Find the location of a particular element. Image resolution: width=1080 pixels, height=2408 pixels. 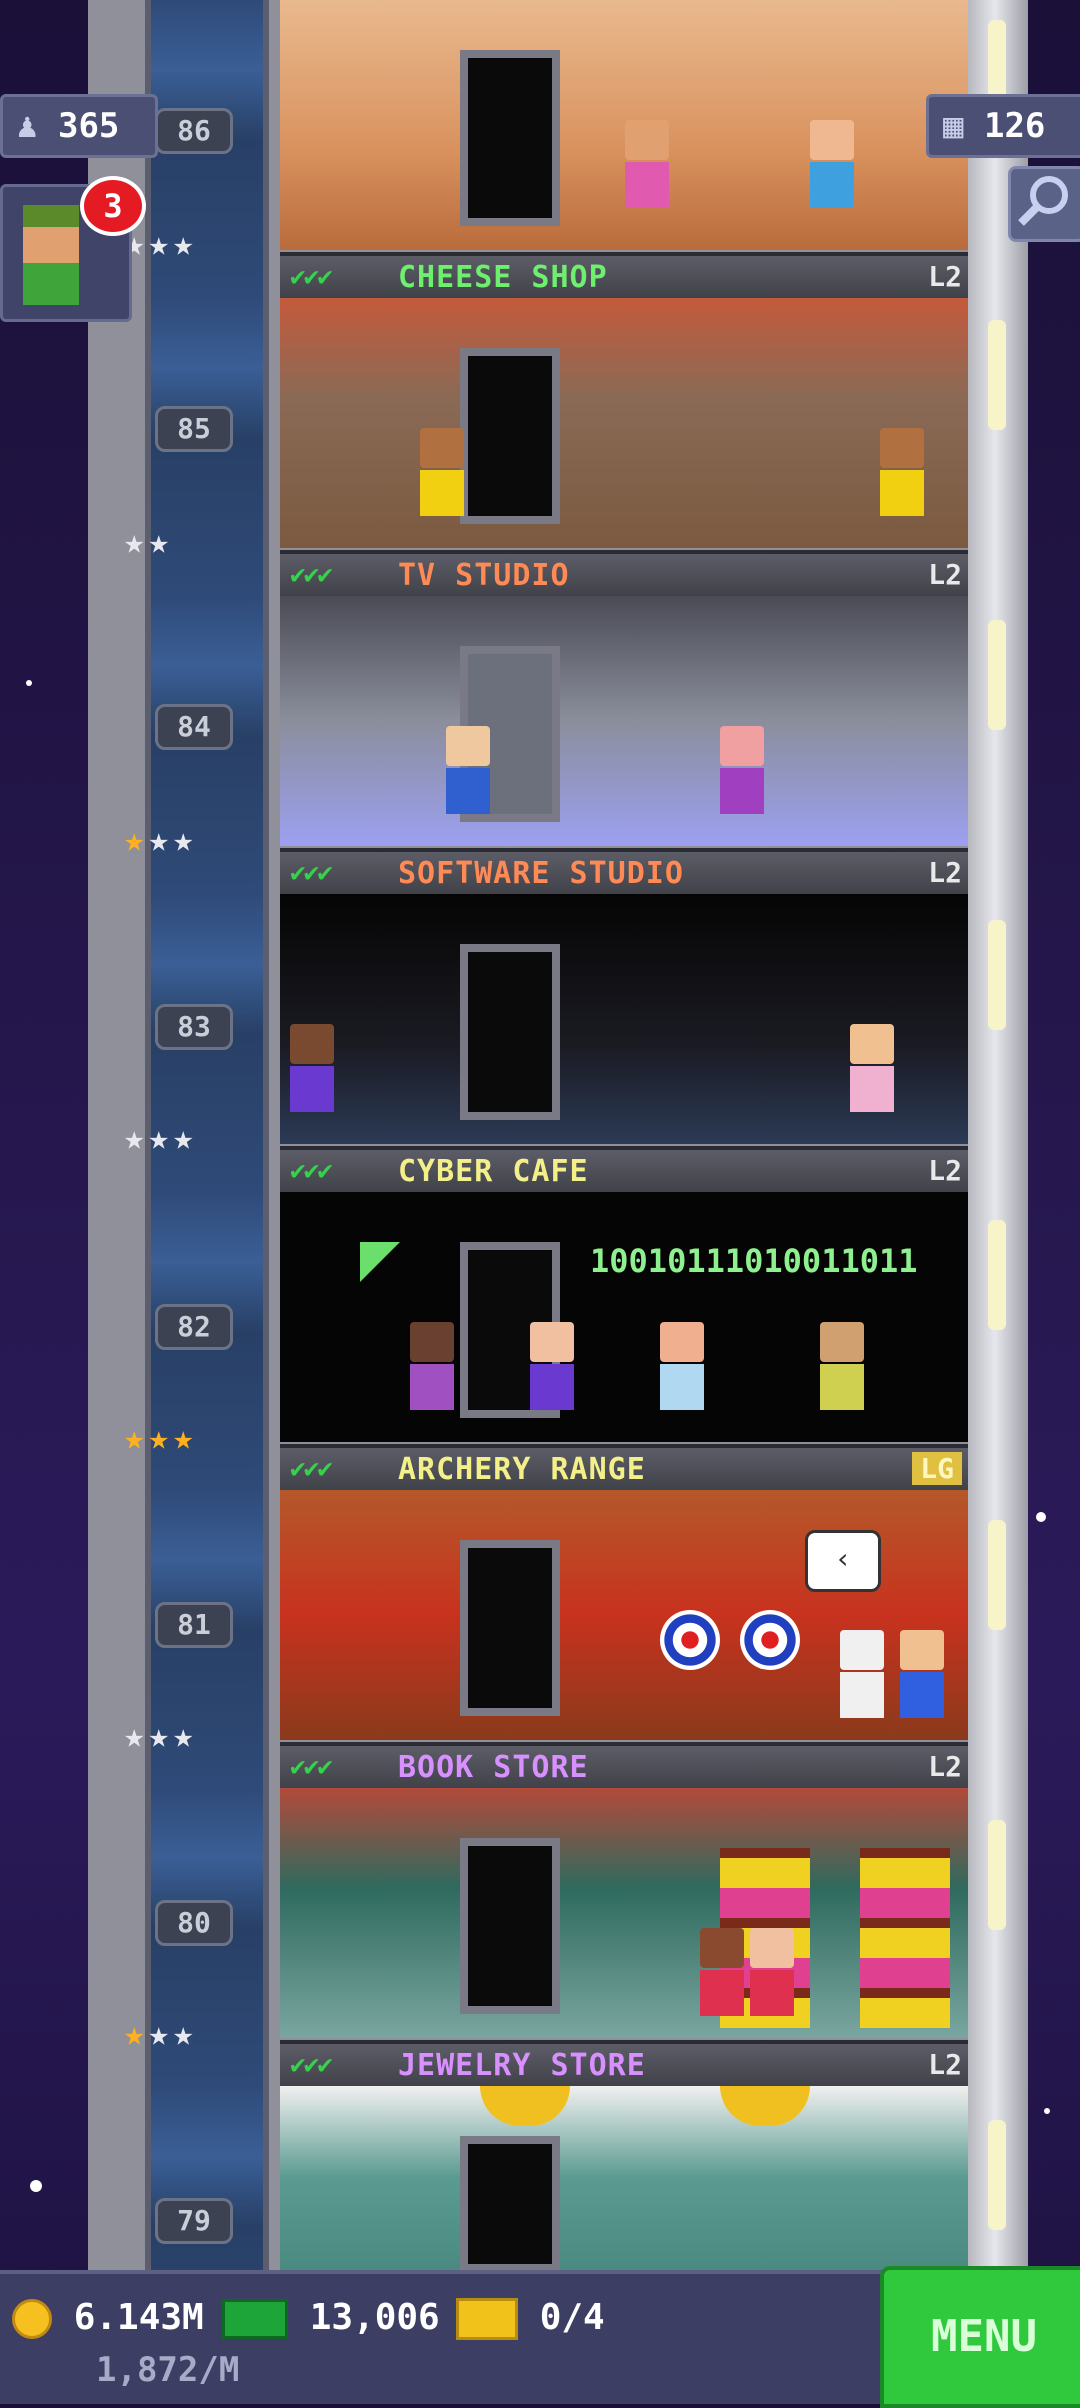

floor-name: CYBER CAFE is located at coordinates (493, 1171).